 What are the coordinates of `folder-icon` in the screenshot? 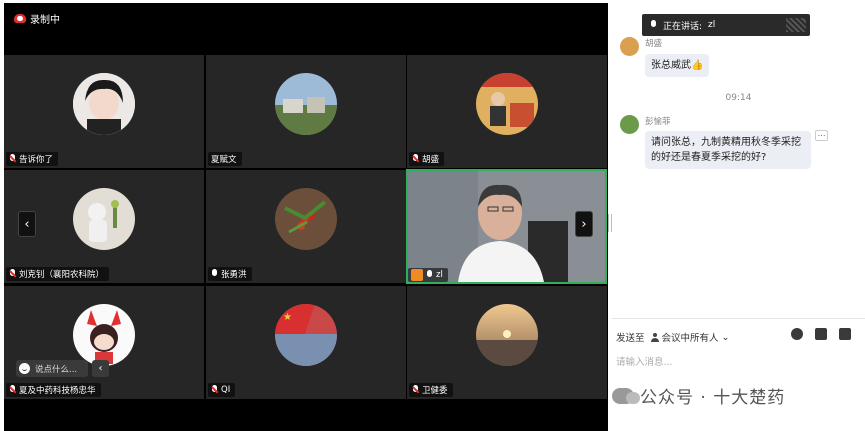 It's located at (821, 334).